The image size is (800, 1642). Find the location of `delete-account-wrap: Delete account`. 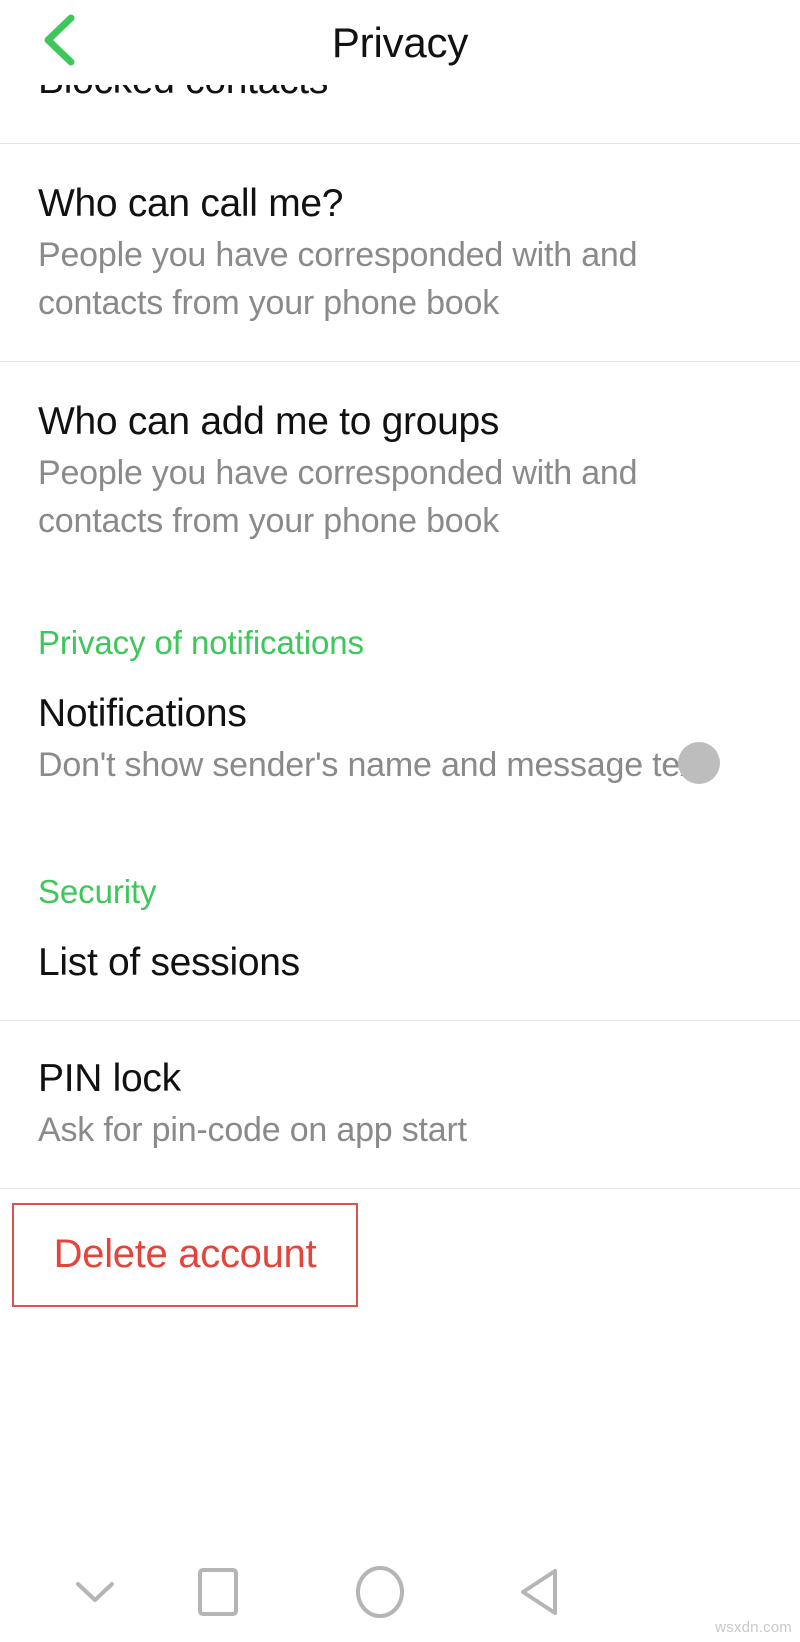

delete-account-wrap: Delete account is located at coordinates (400, 1248).